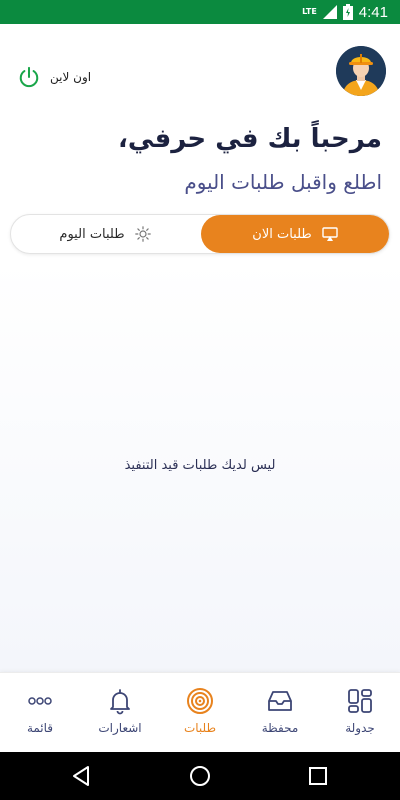  Describe the element at coordinates (283, 182) in the screenshot. I see `welcome-subtitle: اطلع واقبل طلبات اليوم` at that location.